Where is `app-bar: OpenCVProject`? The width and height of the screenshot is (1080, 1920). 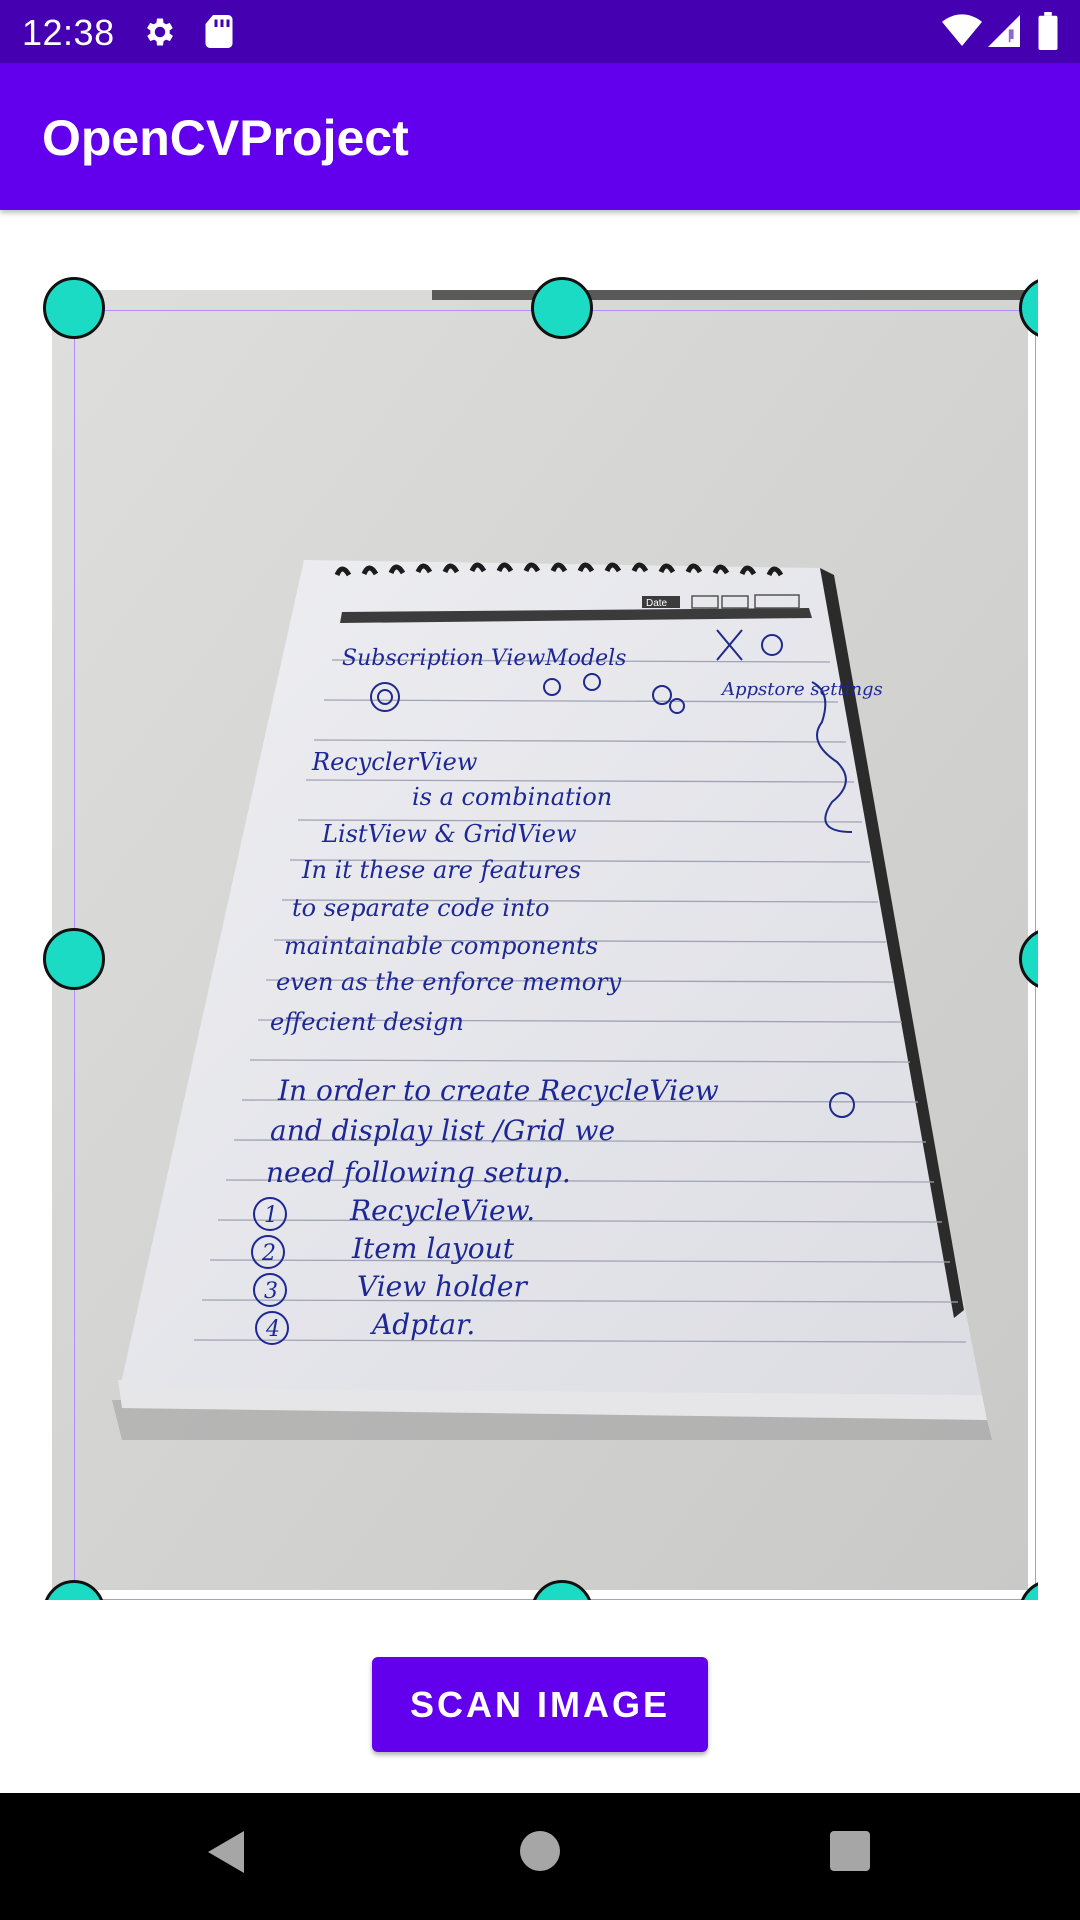 app-bar: OpenCVProject is located at coordinates (540, 136).